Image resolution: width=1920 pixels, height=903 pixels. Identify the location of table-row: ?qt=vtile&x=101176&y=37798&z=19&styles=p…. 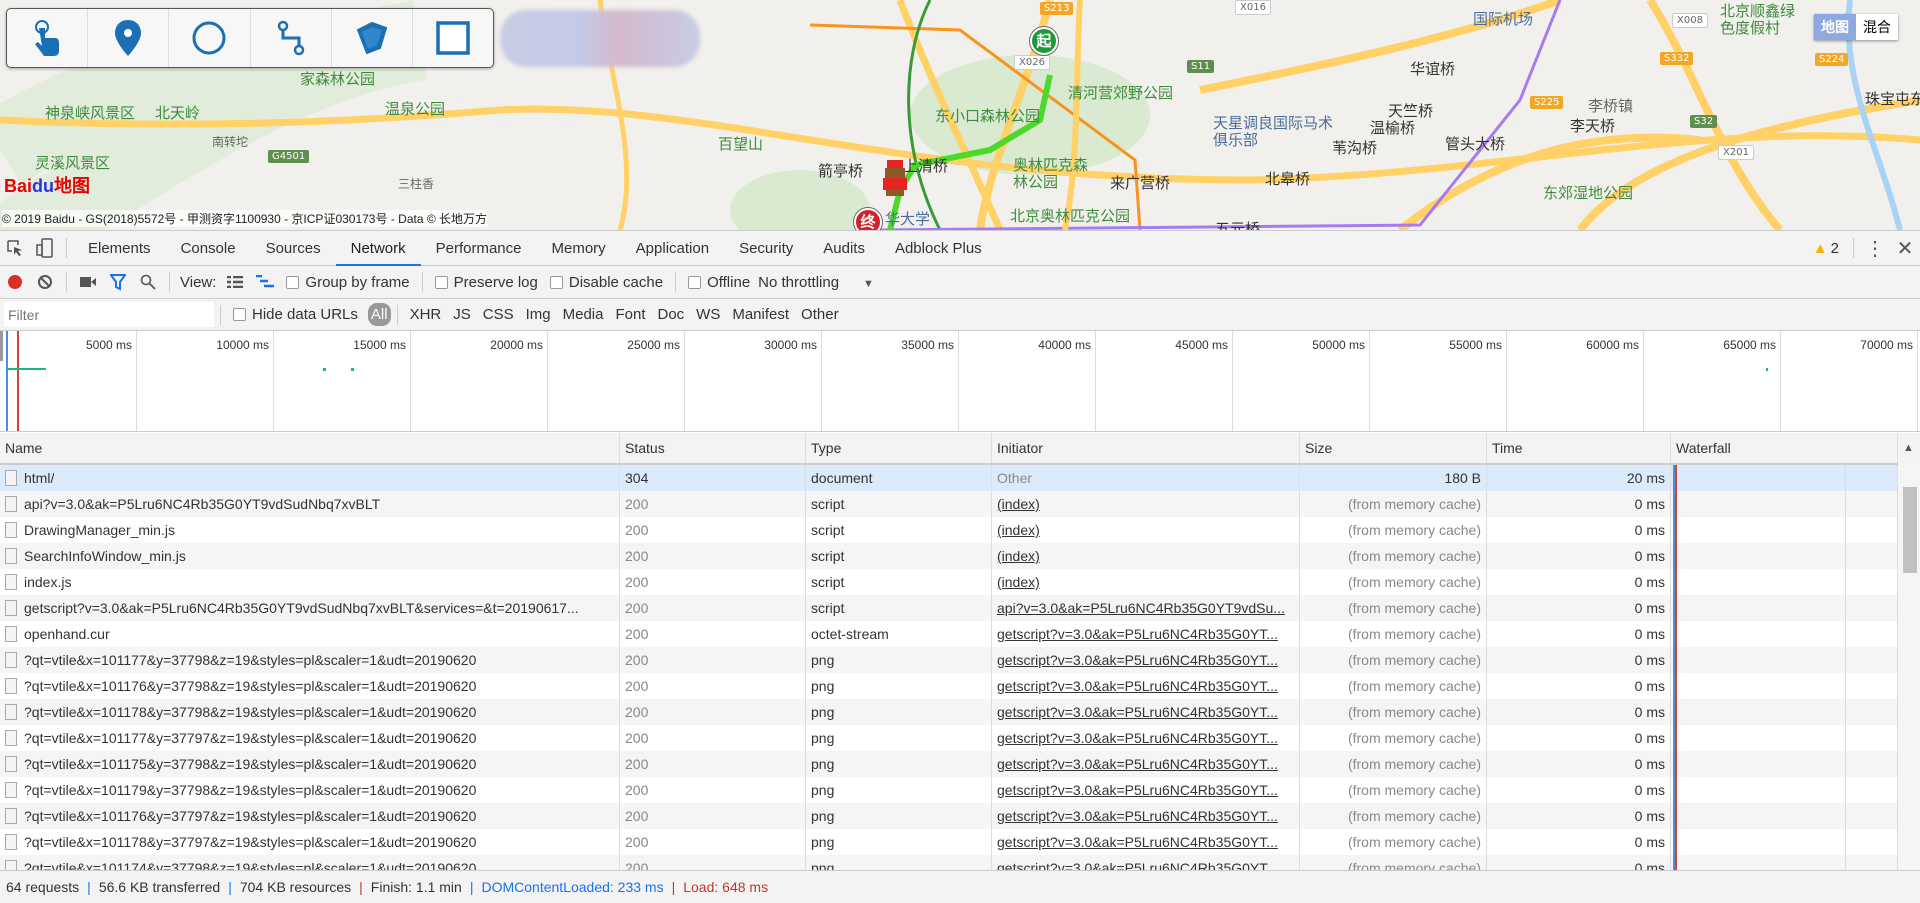
(960, 686).